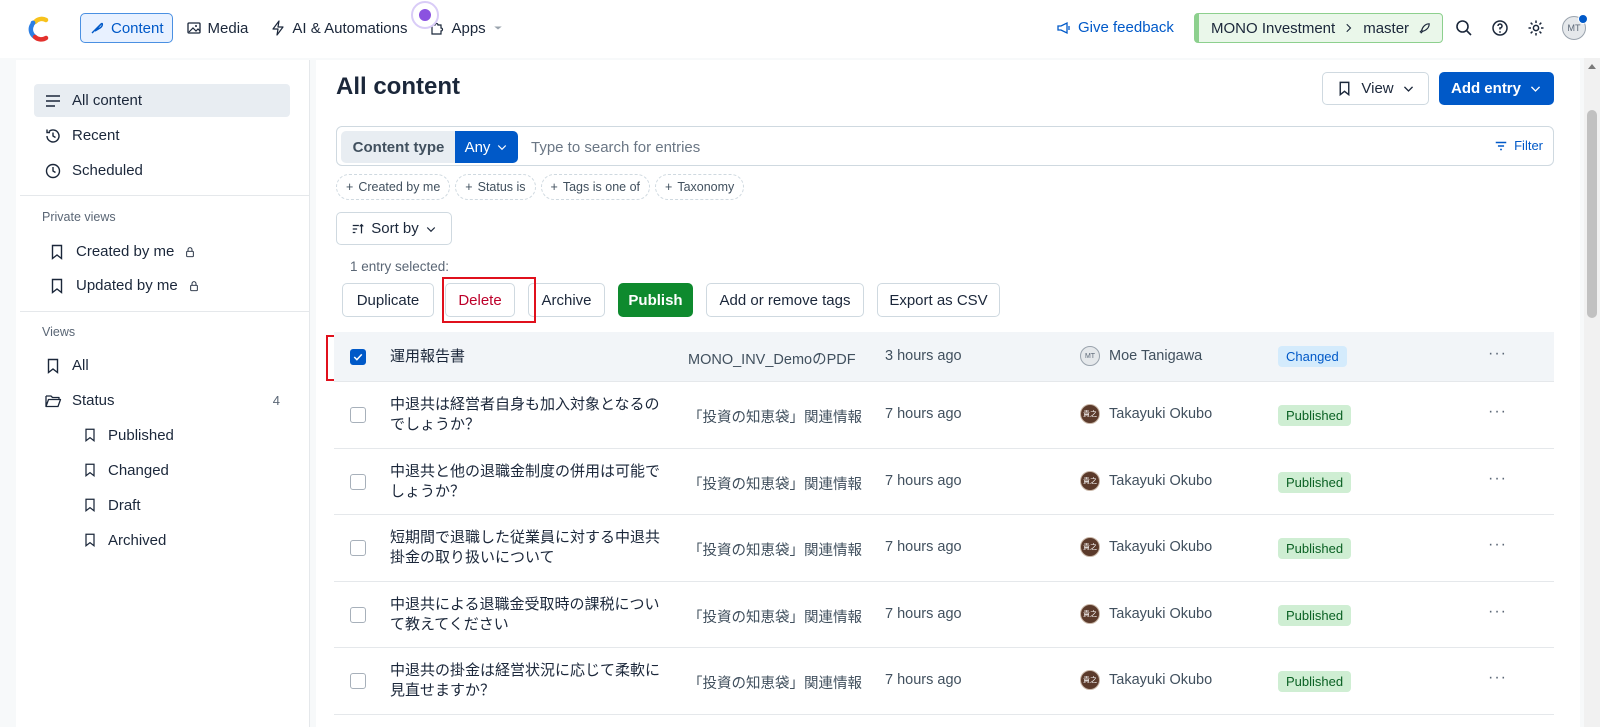 The width and height of the screenshot is (1600, 727). I want to click on sidebar-item-changed: Changed, so click(207, 470).